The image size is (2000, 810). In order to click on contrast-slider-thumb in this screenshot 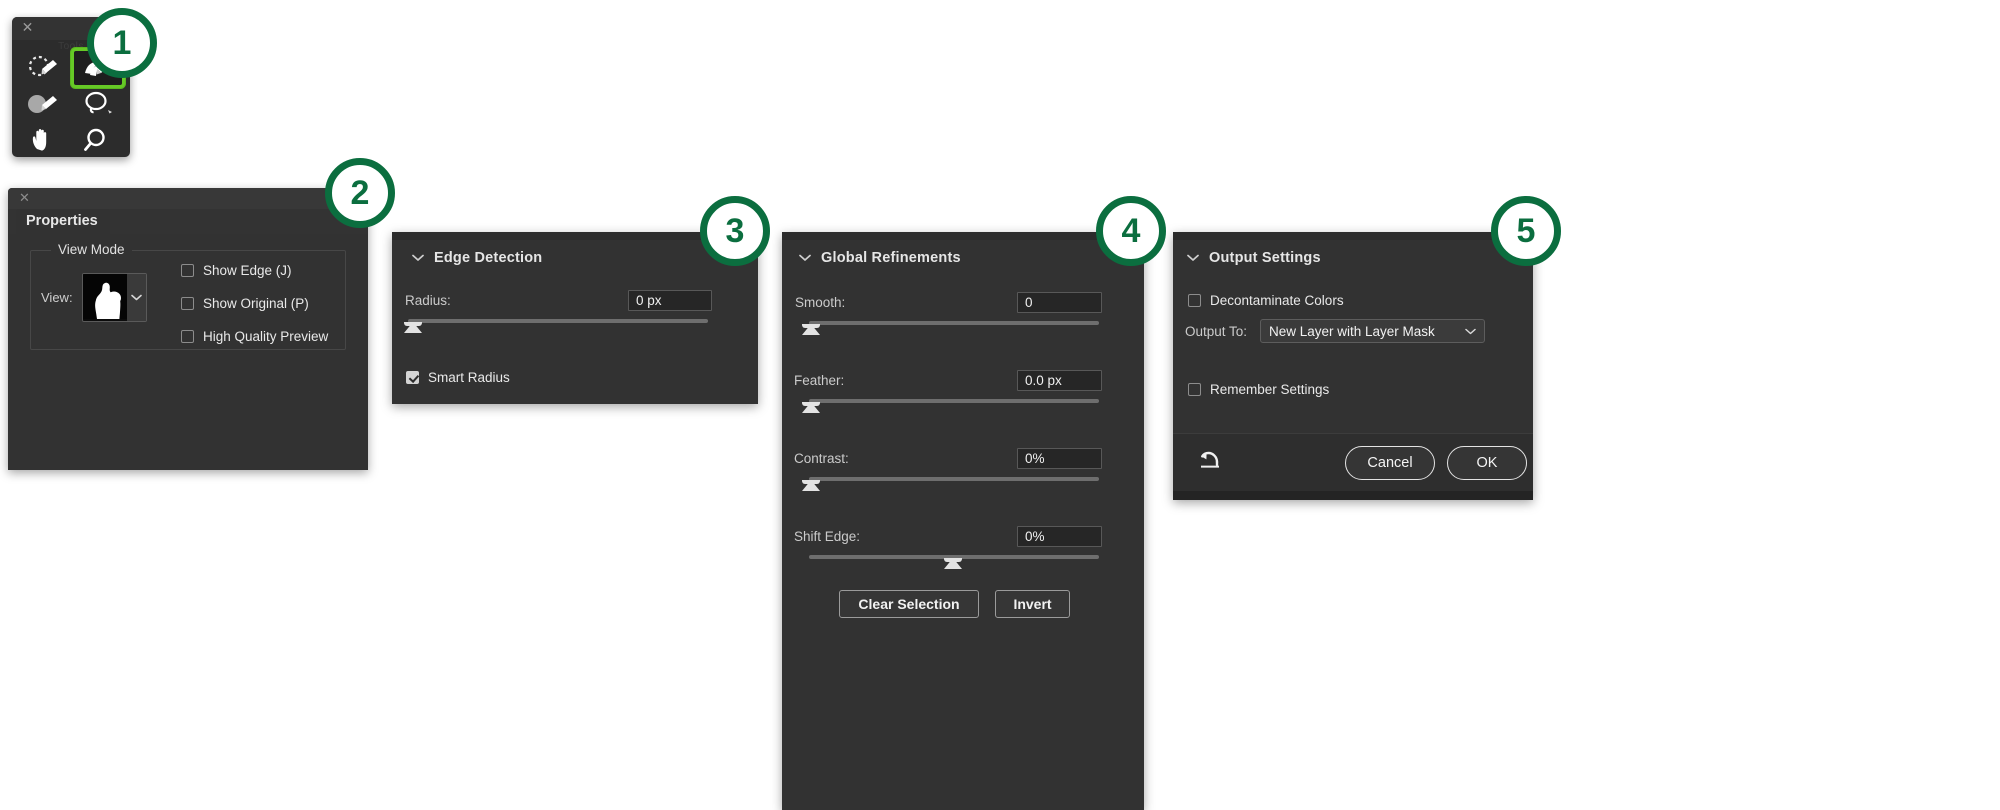, I will do `click(811, 485)`.